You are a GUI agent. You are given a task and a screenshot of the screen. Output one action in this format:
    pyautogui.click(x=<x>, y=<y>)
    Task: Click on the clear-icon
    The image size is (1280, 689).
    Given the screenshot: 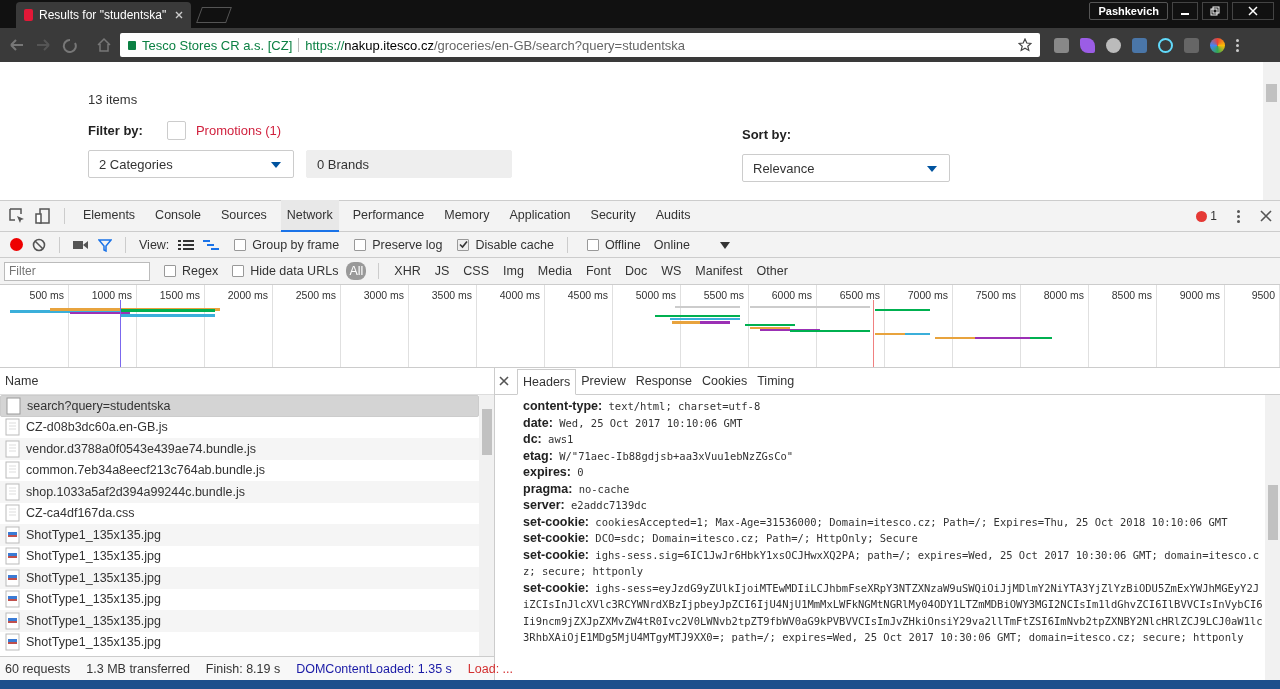 What is the action you would take?
    pyautogui.click(x=39, y=244)
    